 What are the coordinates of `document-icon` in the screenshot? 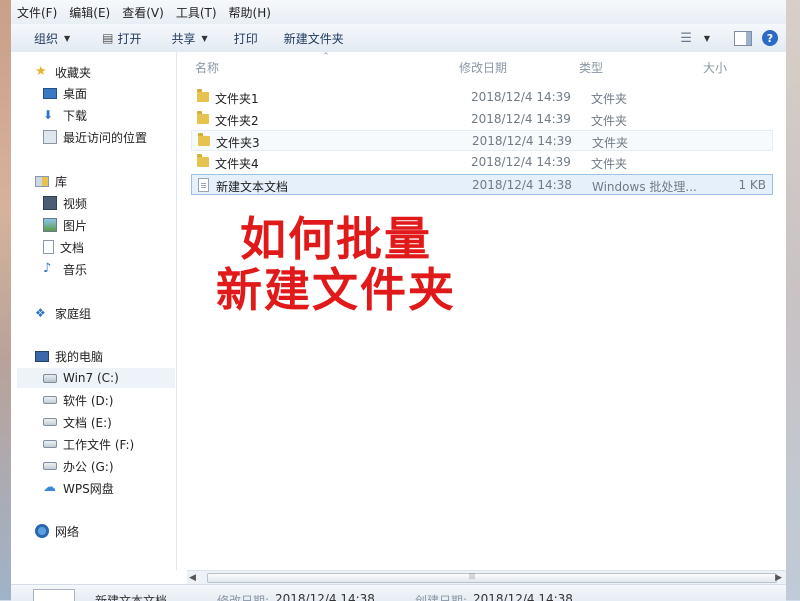 It's located at (48, 247).